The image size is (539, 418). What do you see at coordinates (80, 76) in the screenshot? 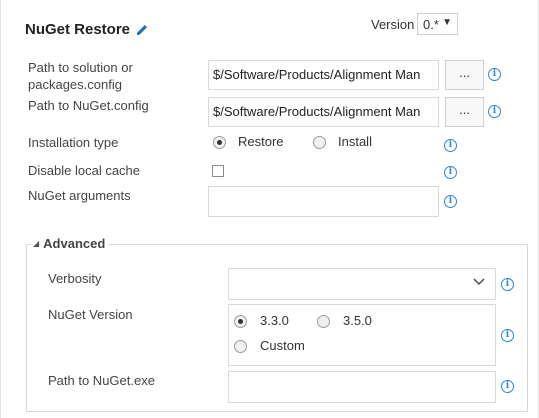
I see `solution-path-label: Path to solution or packages.config` at bounding box center [80, 76].